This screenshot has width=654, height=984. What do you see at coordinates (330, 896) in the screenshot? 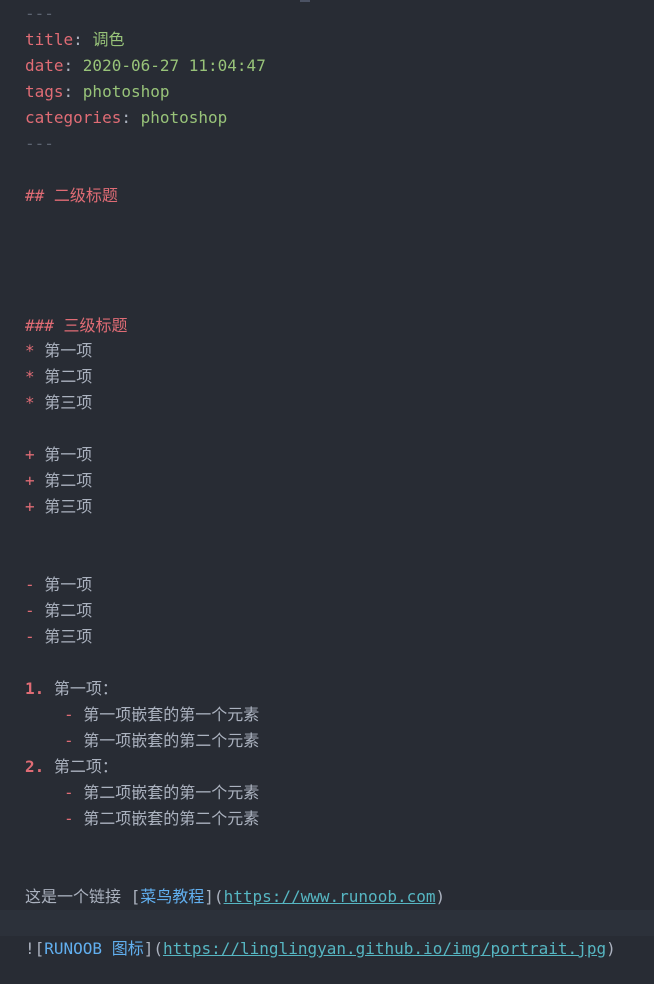
I see `link-url: https://www.runoob.com` at bounding box center [330, 896].